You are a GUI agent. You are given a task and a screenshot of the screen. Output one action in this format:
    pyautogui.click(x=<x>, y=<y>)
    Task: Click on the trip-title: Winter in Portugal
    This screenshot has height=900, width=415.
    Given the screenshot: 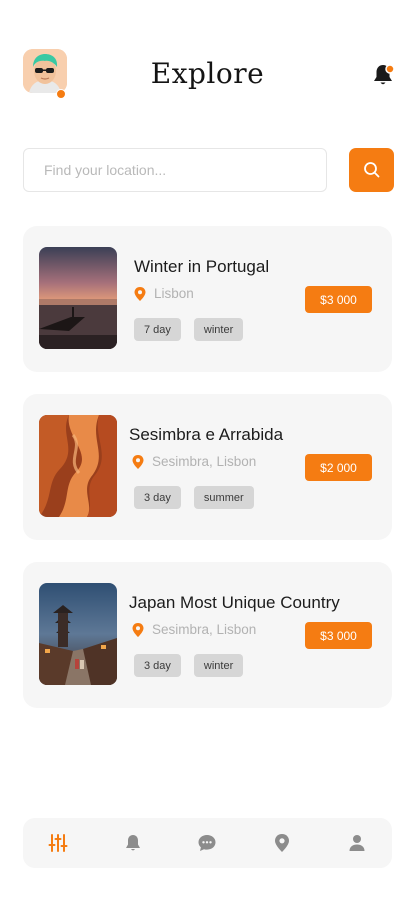 What is the action you would take?
    pyautogui.click(x=202, y=266)
    